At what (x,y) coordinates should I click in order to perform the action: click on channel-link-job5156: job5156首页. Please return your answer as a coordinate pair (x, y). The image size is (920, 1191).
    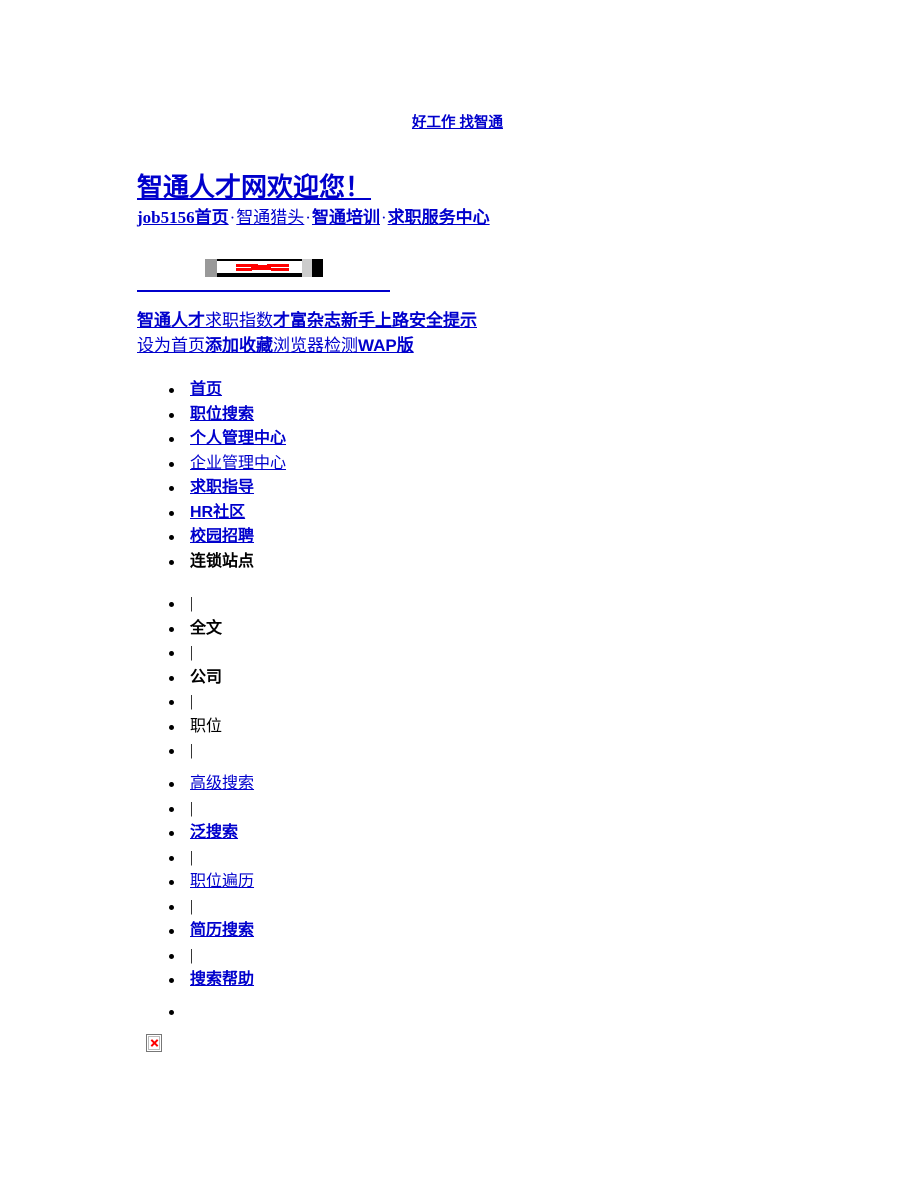
    Looking at the image, I should click on (183, 217).